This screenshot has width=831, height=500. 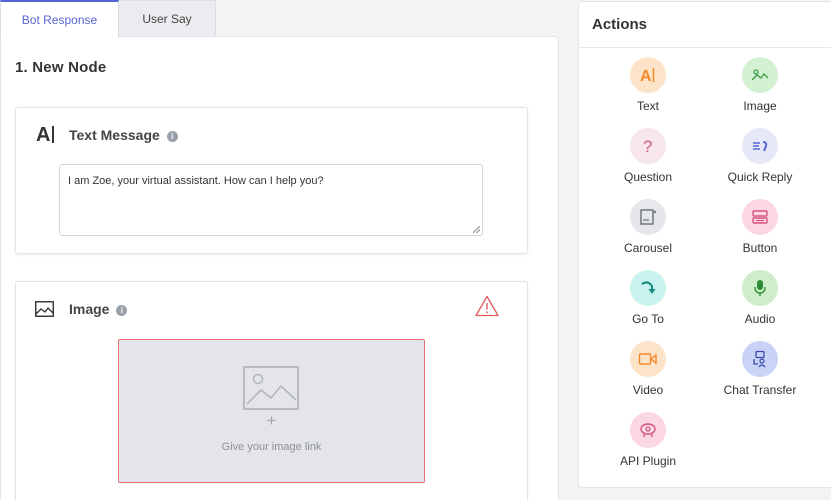 I want to click on action-question-label: Question, so click(x=648, y=177).